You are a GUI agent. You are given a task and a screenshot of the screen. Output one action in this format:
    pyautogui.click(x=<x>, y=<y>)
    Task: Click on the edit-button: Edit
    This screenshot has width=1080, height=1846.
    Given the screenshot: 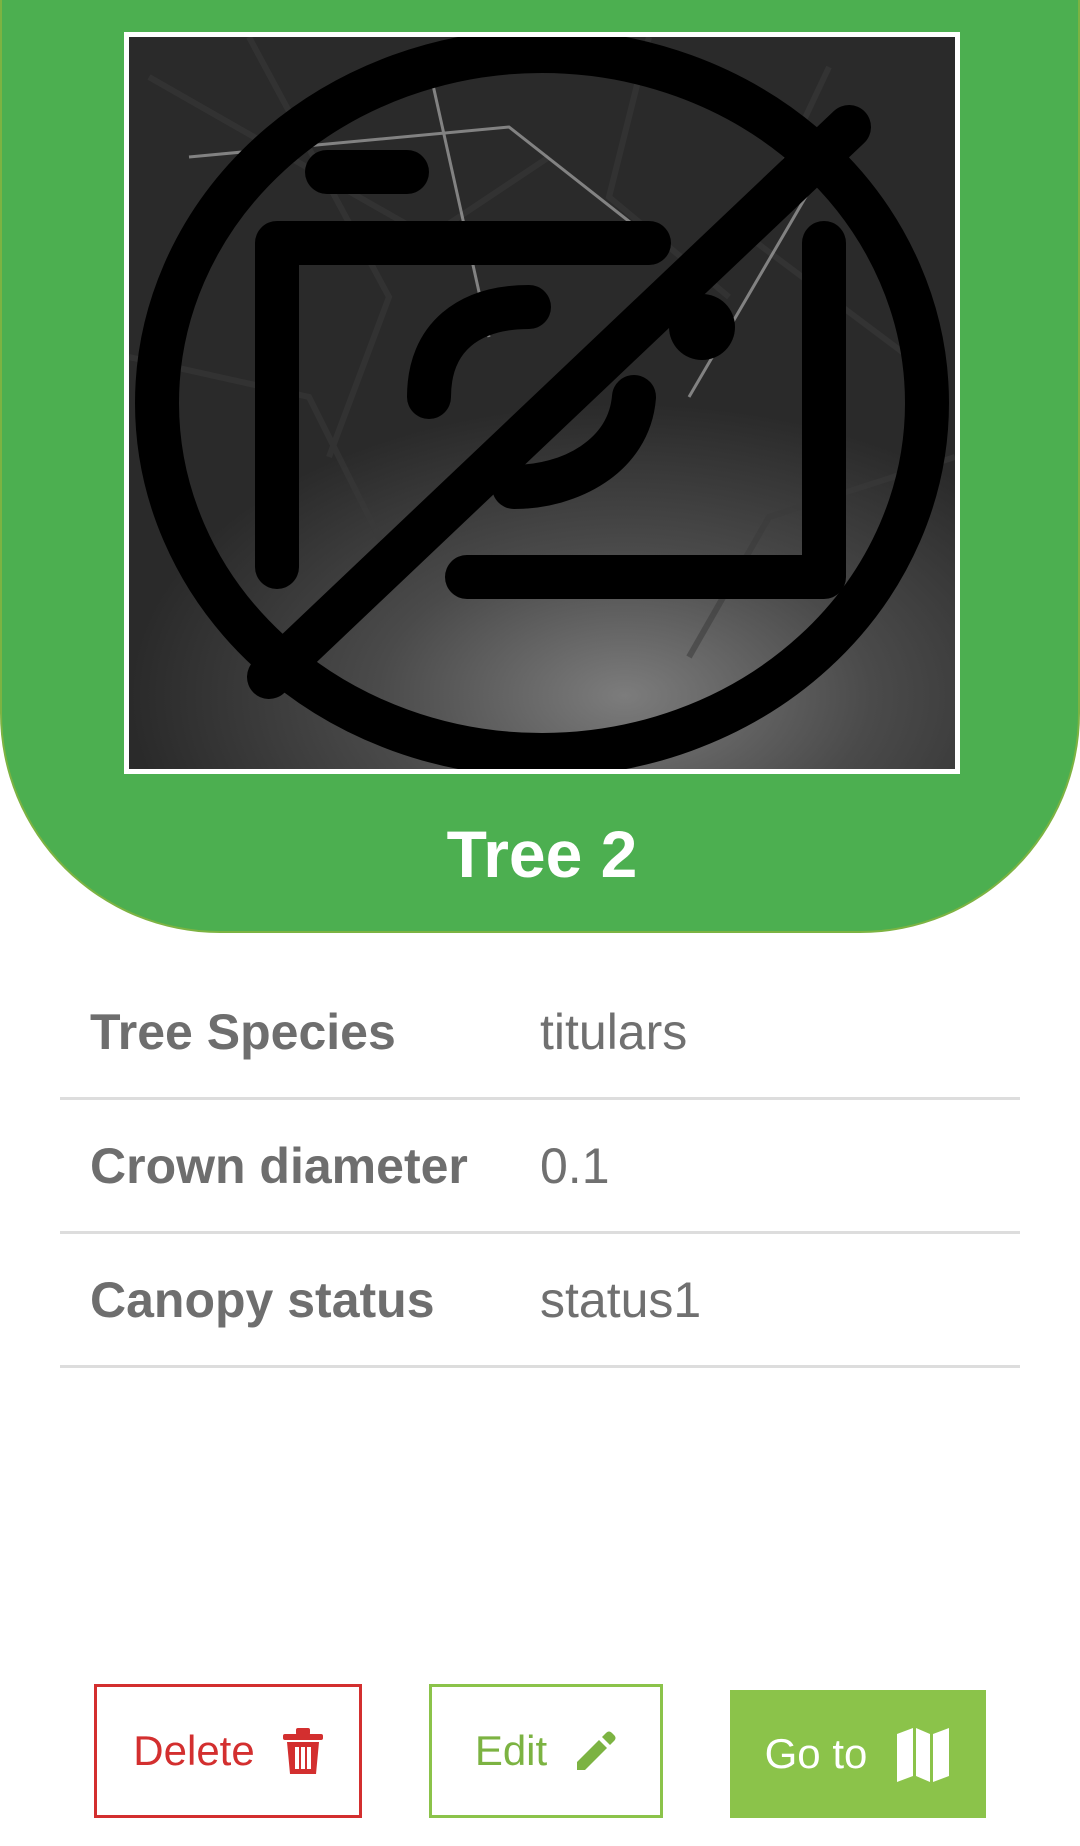 What is the action you would take?
    pyautogui.click(x=546, y=1751)
    